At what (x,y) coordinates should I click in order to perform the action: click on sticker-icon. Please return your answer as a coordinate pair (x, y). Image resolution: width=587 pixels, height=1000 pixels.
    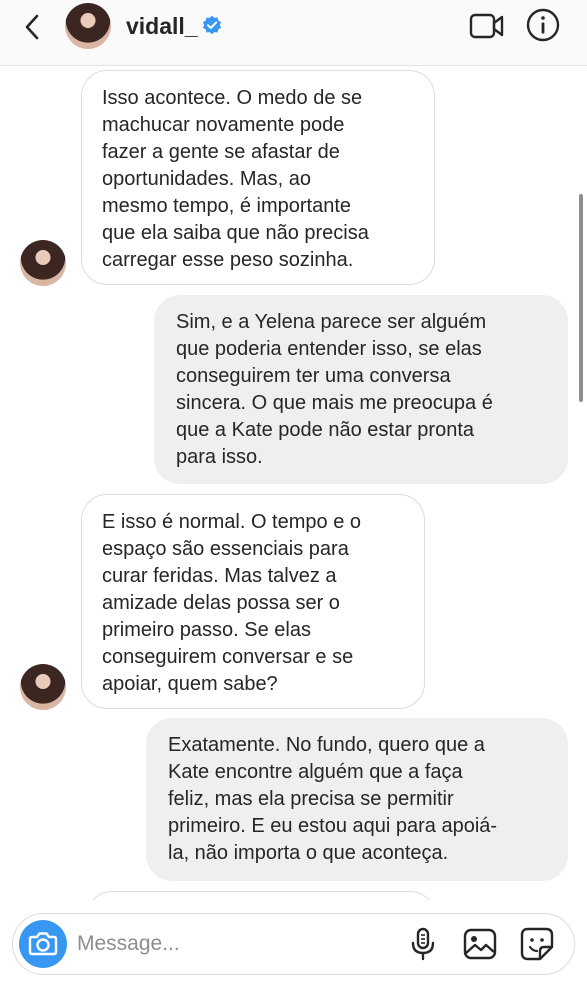
    Looking at the image, I should click on (537, 944).